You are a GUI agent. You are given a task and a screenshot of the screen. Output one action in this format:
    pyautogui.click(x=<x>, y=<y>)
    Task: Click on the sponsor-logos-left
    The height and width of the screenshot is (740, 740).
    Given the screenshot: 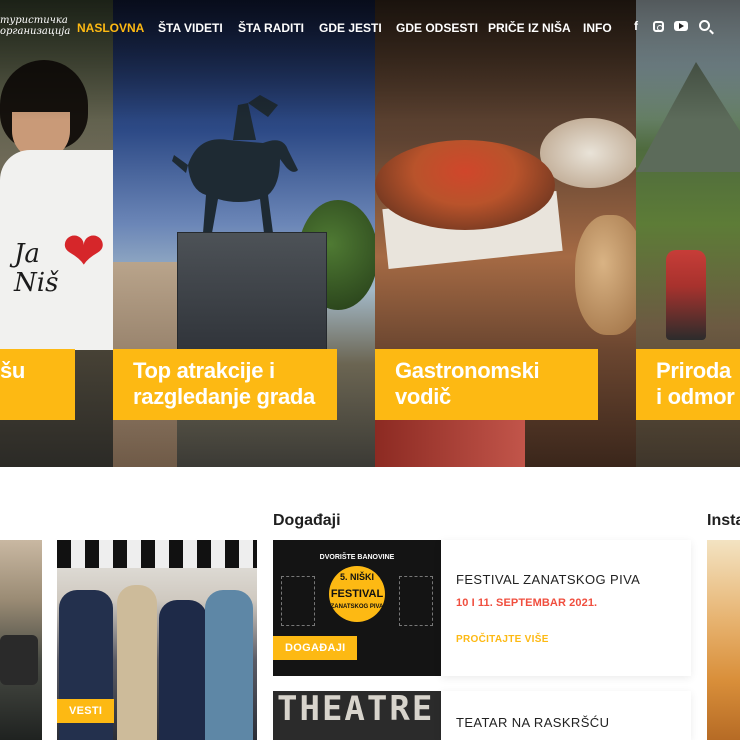 What is the action you would take?
    pyautogui.click(x=298, y=601)
    